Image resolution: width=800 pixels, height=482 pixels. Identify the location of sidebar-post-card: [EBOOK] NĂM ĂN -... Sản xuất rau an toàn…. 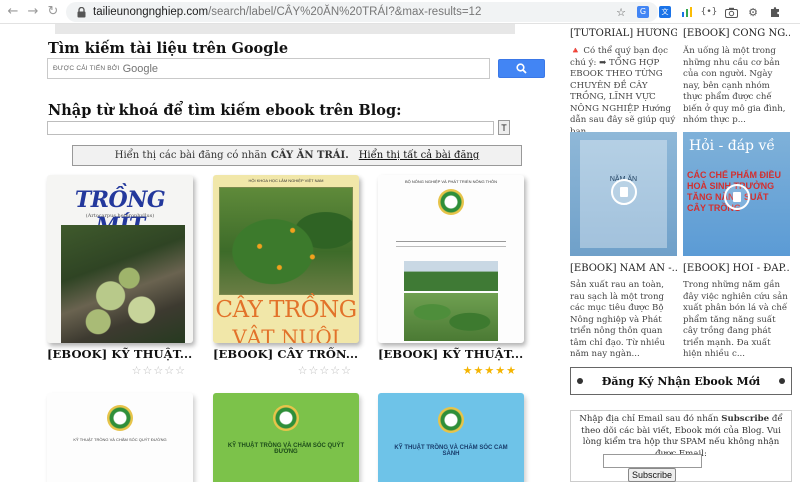
(623, 312).